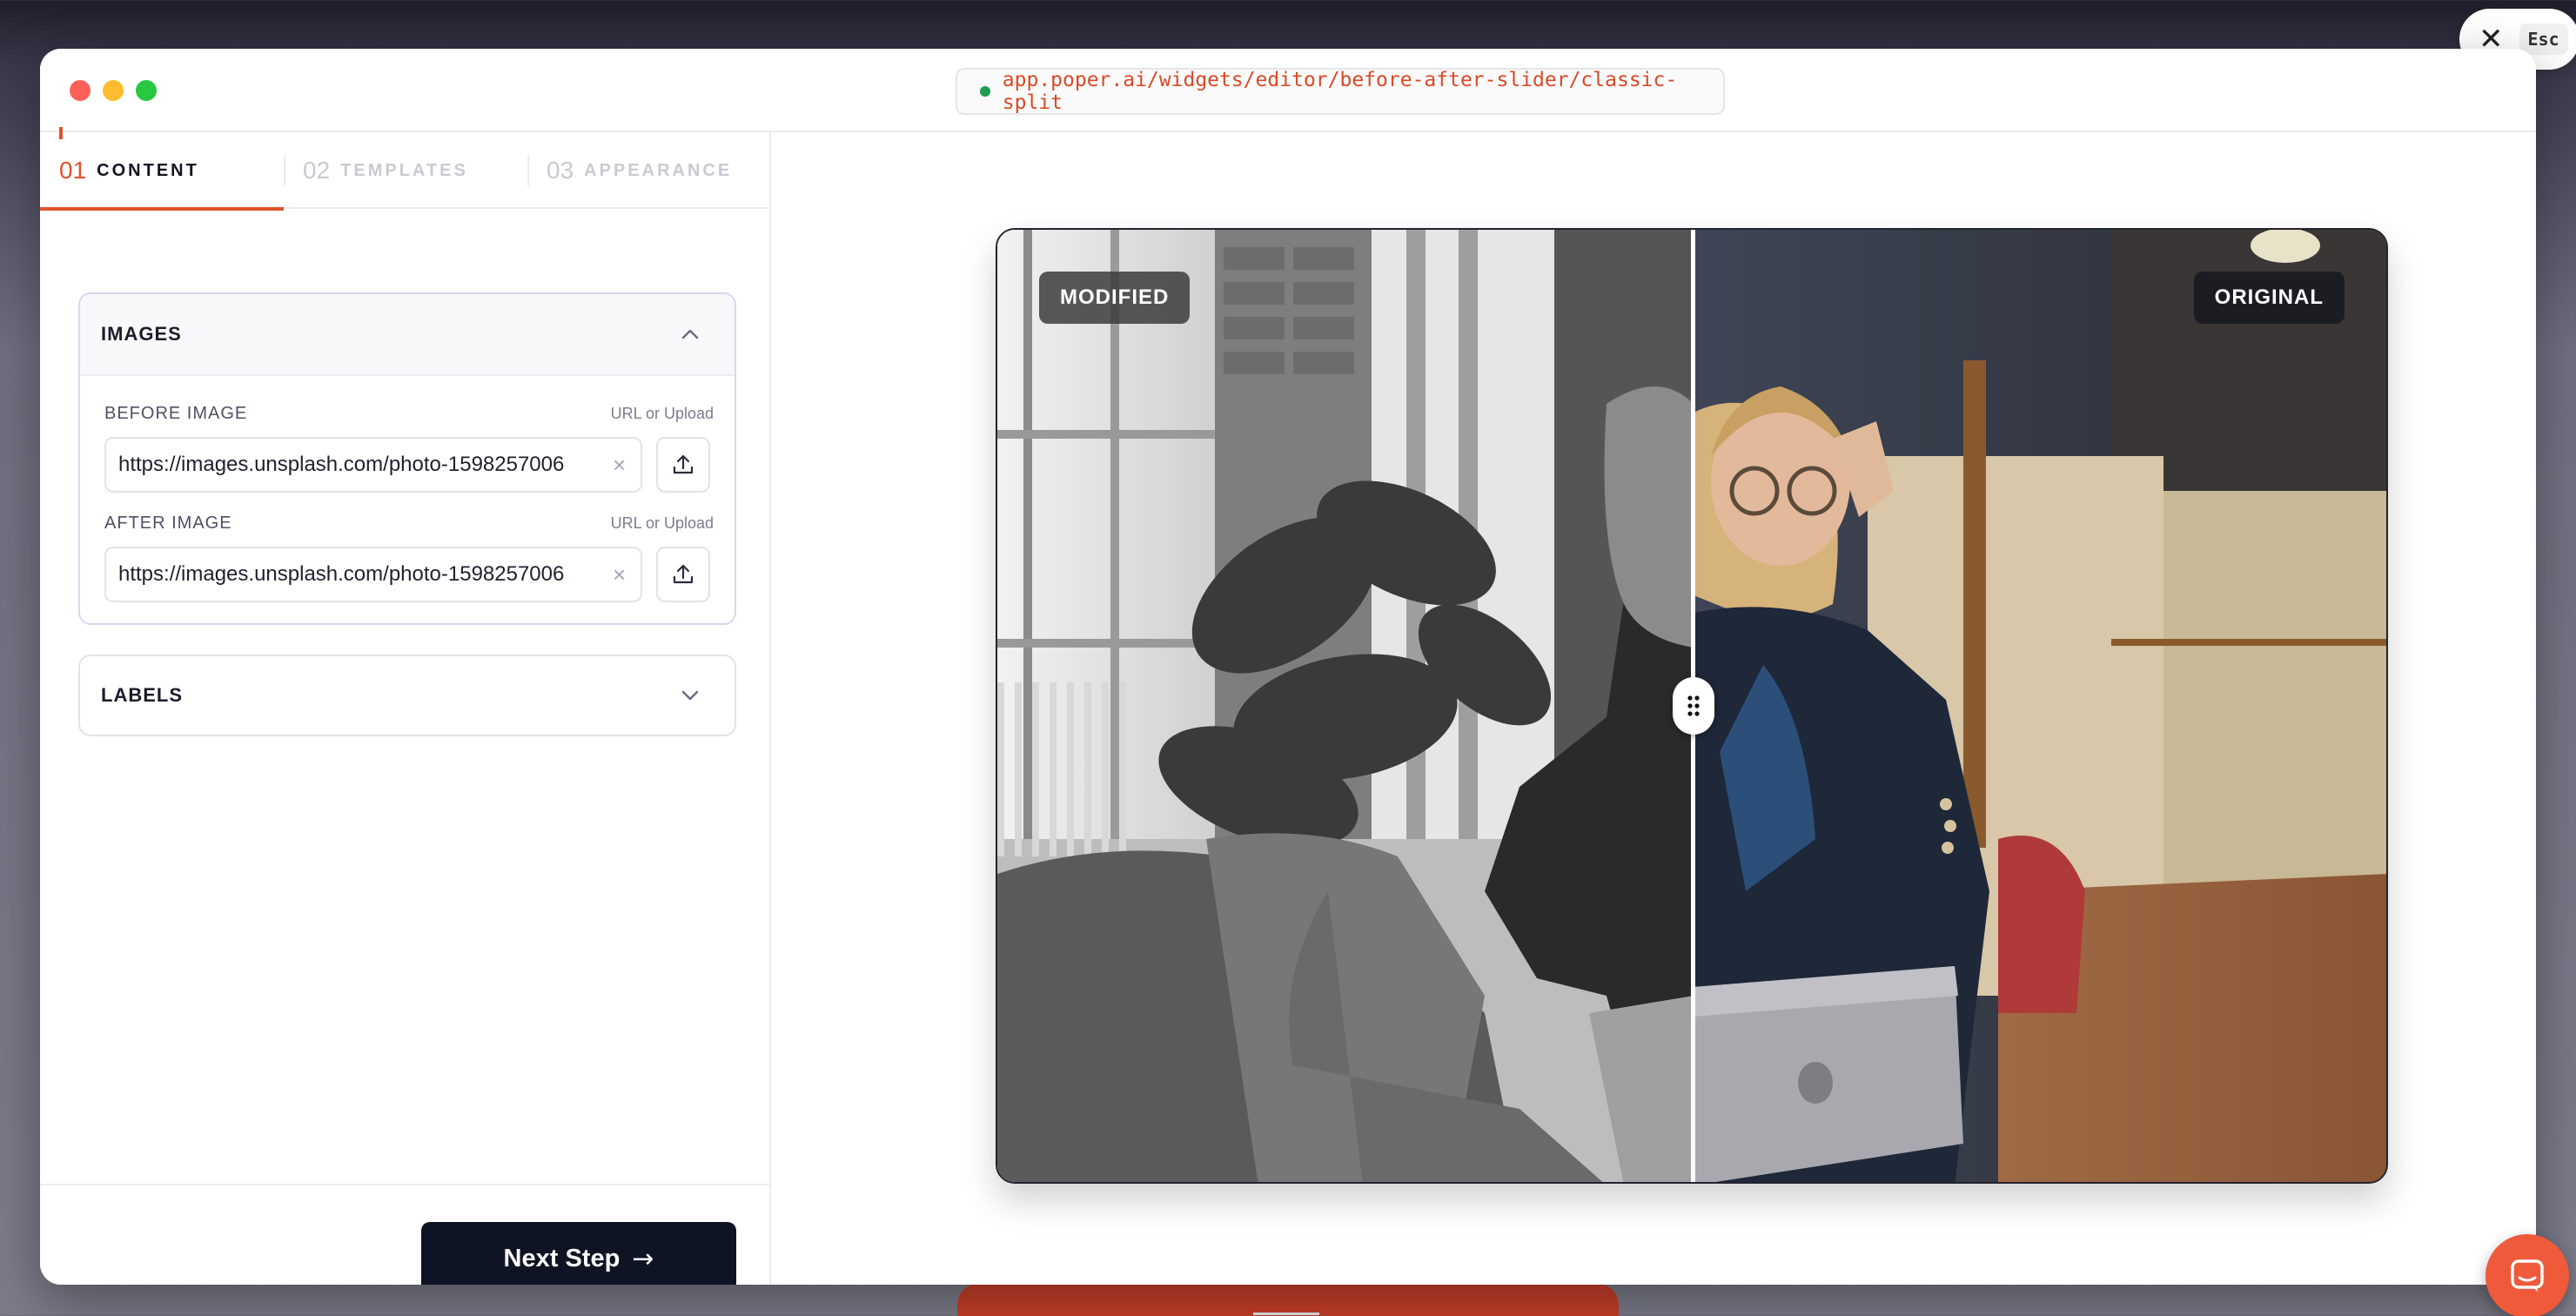  What do you see at coordinates (1115, 298) in the screenshot?
I see `modified-label: MODIFIED` at bounding box center [1115, 298].